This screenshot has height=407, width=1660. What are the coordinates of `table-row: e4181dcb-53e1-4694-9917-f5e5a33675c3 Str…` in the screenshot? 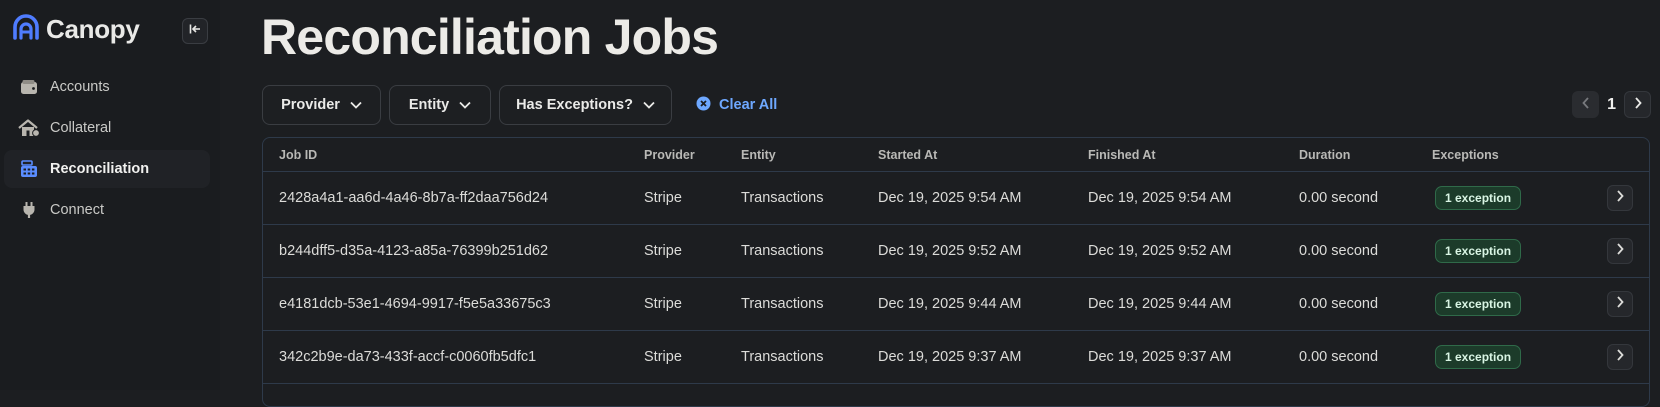 It's located at (956, 304).